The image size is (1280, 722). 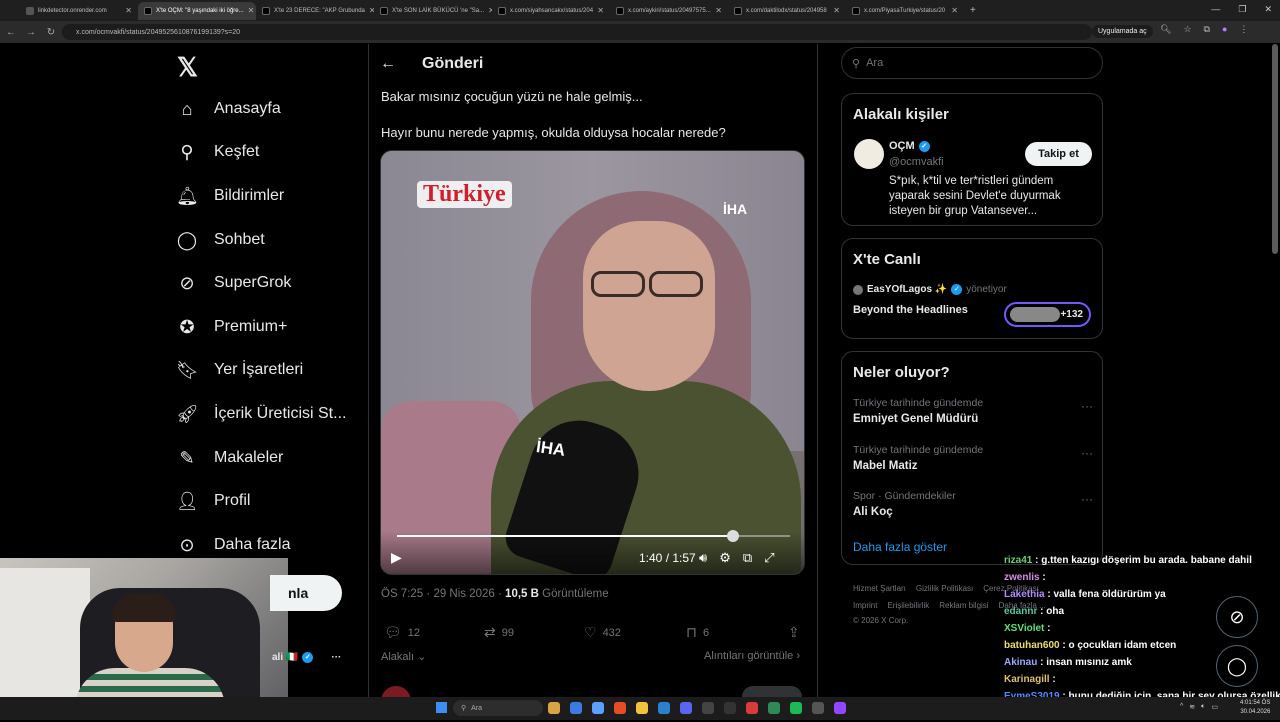 I want to click on chevron-up-icon: ^, so click(x=1181, y=707).